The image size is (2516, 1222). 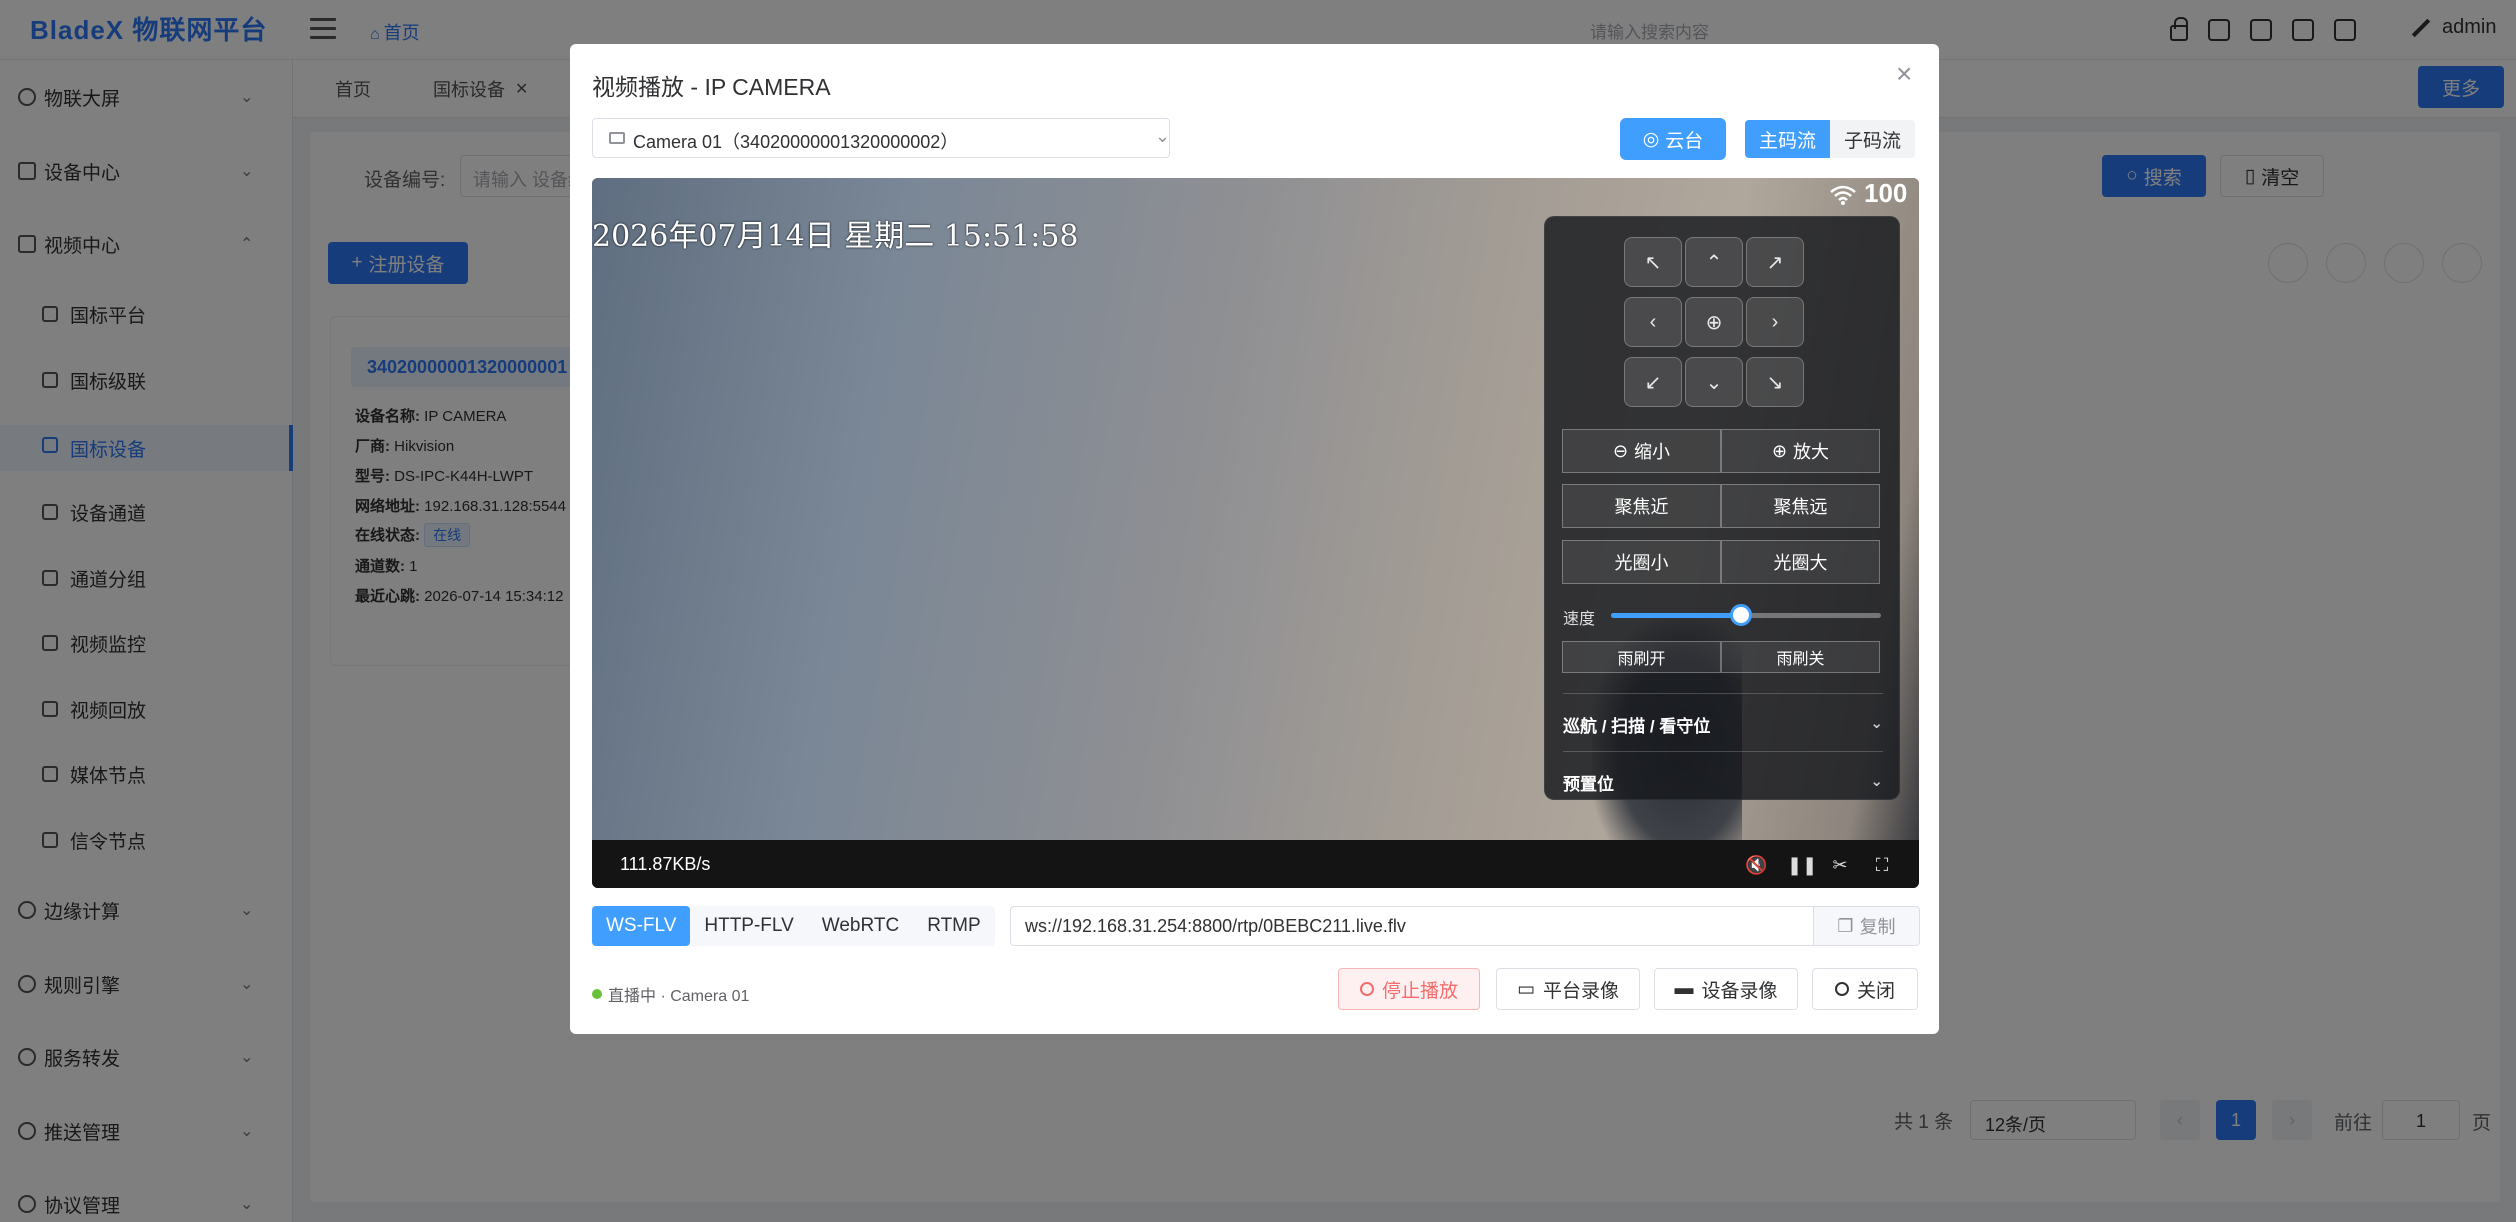 I want to click on mute-icon: 🔇, so click(x=1756, y=865).